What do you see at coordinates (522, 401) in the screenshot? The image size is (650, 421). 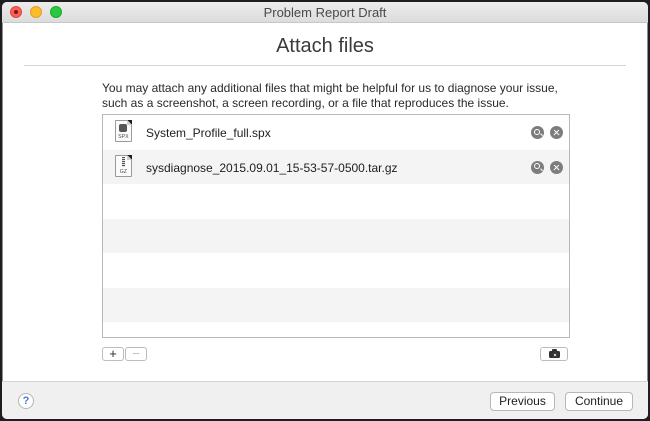 I see `previous-button: Previous` at bounding box center [522, 401].